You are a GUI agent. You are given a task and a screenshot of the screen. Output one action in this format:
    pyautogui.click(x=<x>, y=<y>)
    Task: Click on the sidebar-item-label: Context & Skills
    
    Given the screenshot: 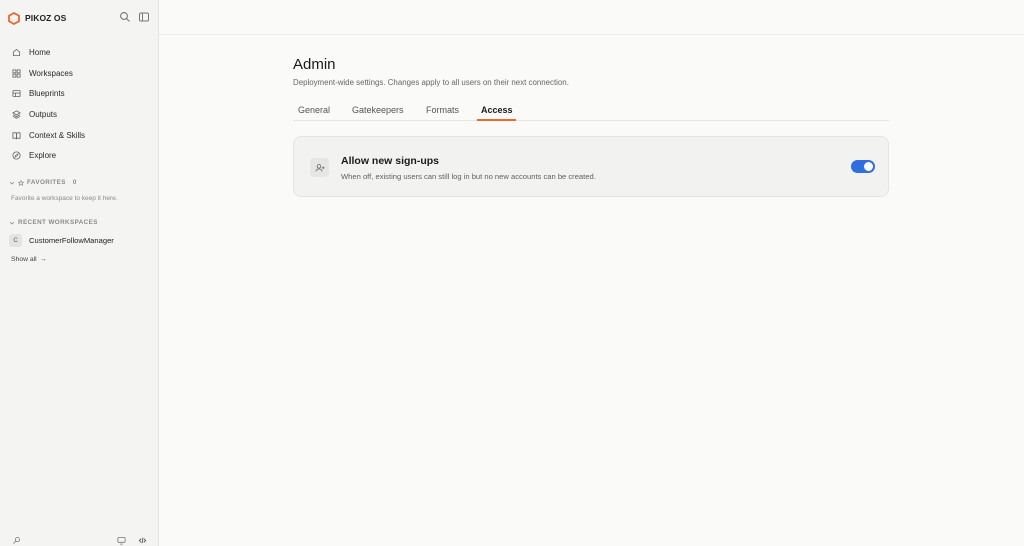 What is the action you would take?
    pyautogui.click(x=57, y=135)
    